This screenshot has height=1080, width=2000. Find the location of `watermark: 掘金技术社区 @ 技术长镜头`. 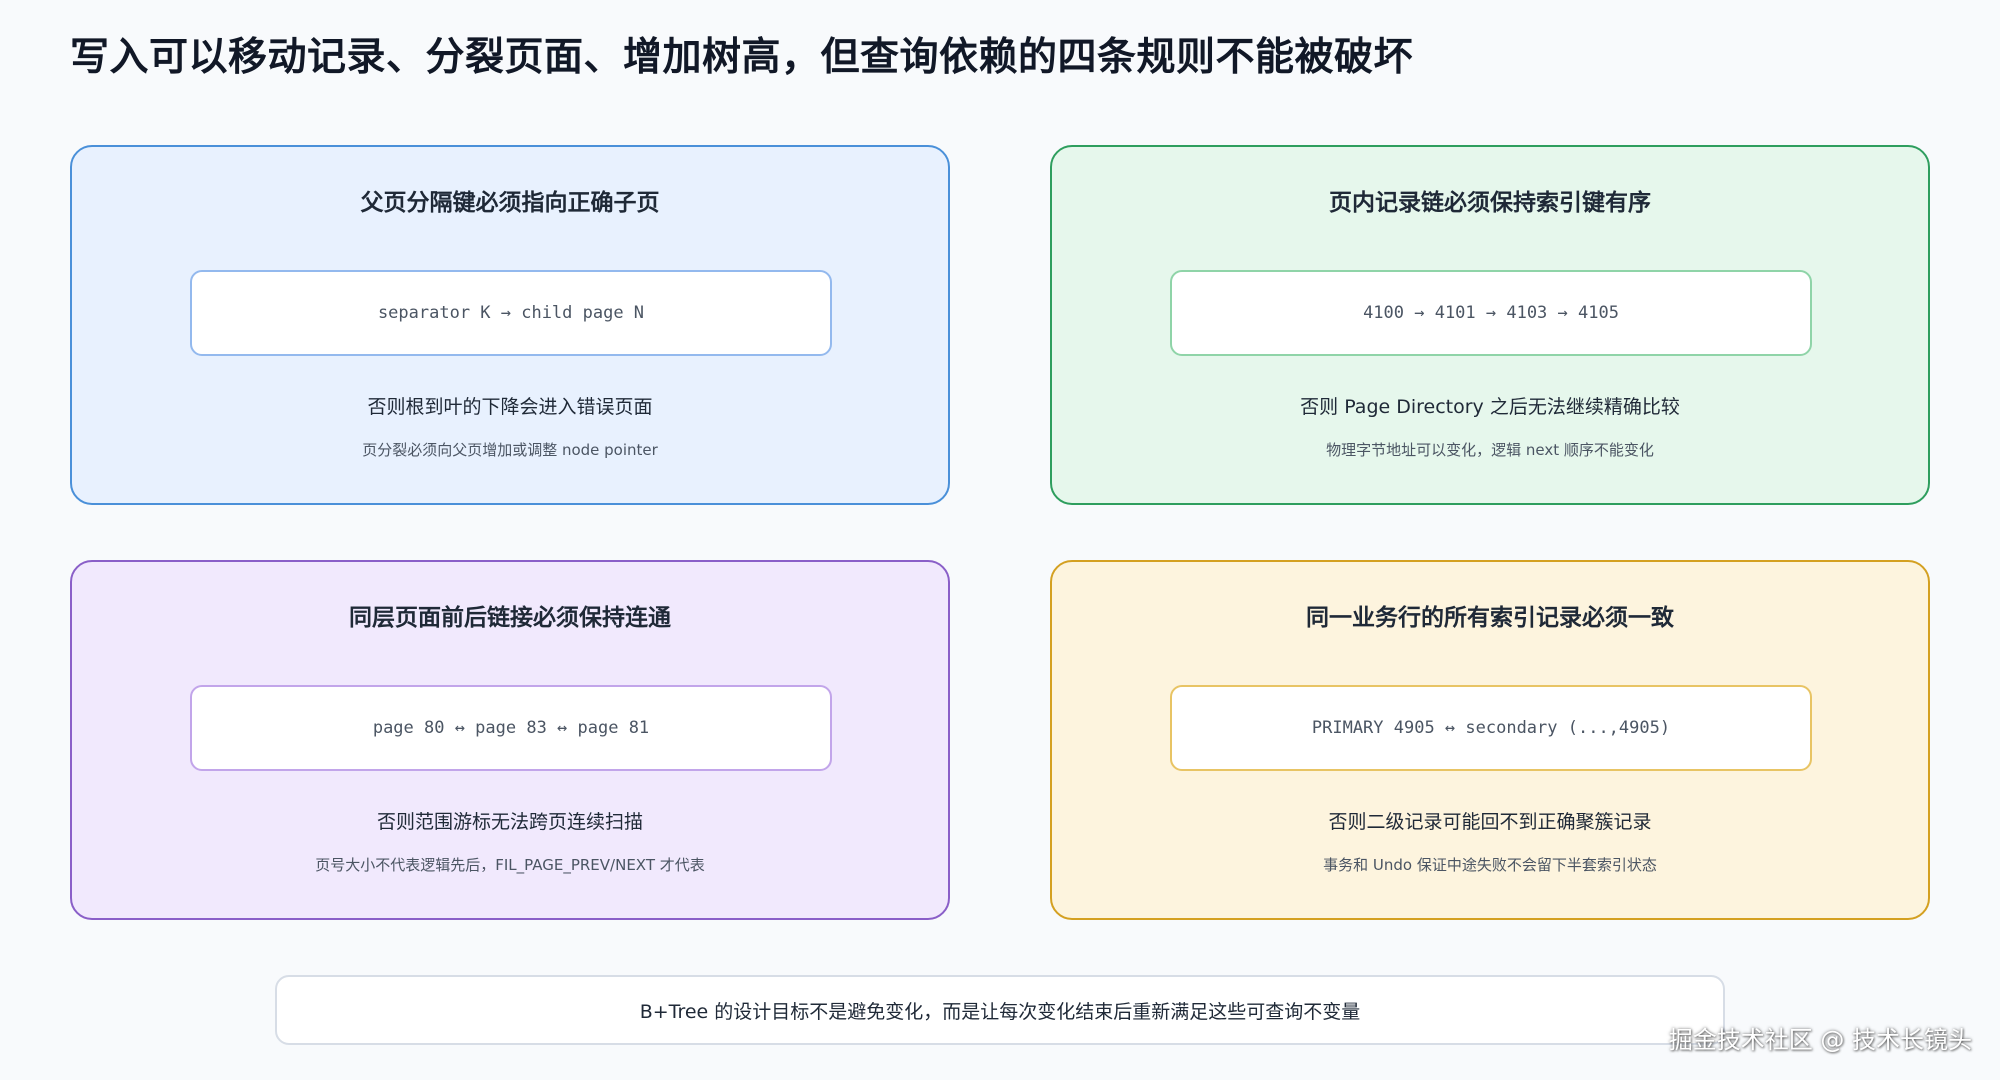

watermark: 掘金技术社区 @ 技术长镜头 is located at coordinates (1820, 1040).